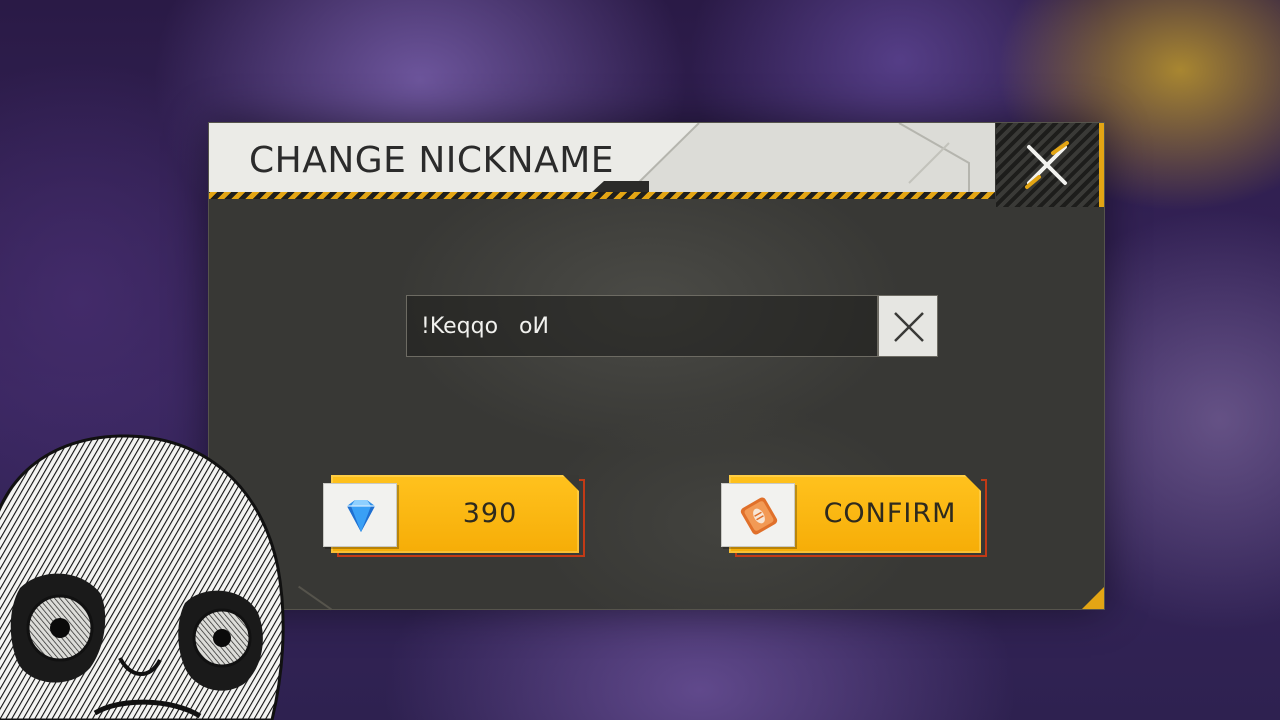 This screenshot has height=720, width=1280. What do you see at coordinates (315, 598) in the screenshot?
I see `corner-line` at bounding box center [315, 598].